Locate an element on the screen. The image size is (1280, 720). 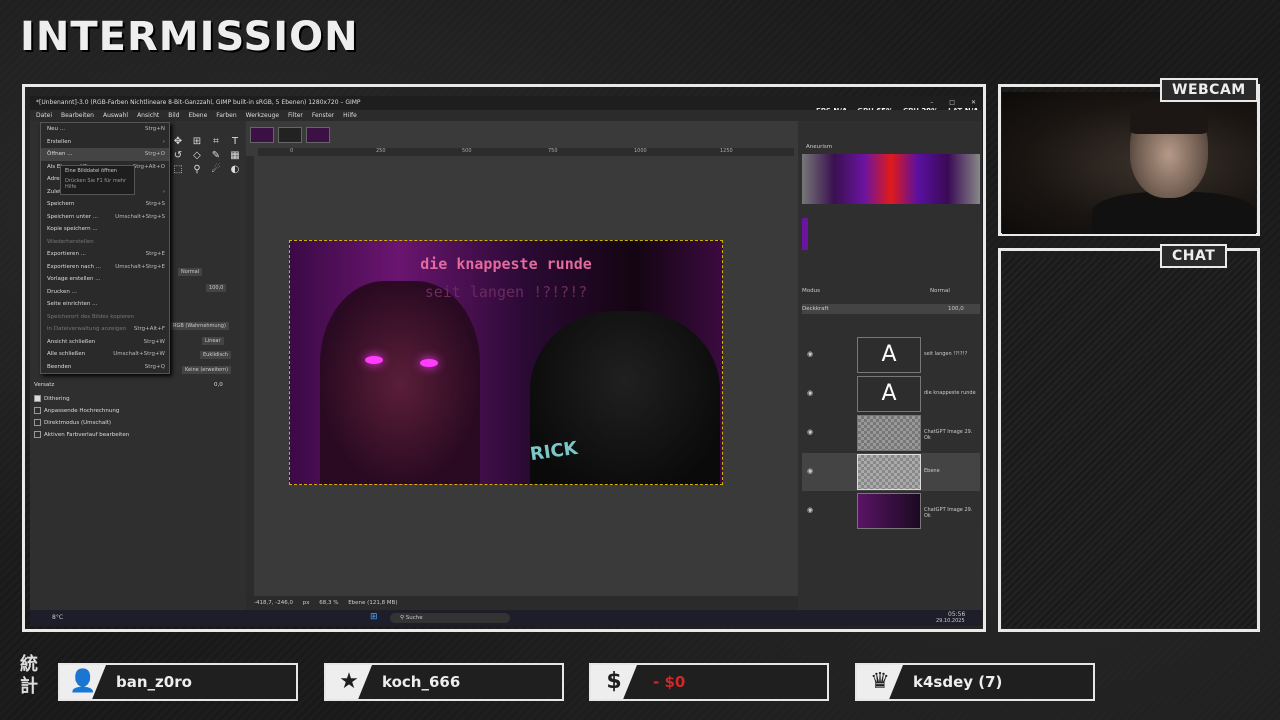
menu-datei: Datei is located at coordinates (44, 115).